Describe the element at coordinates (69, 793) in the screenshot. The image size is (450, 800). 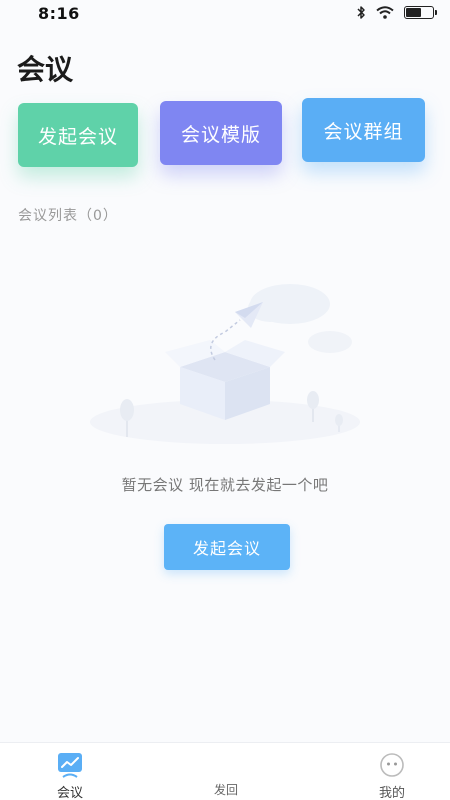
I see `tab-meeting-label: 会议` at that location.